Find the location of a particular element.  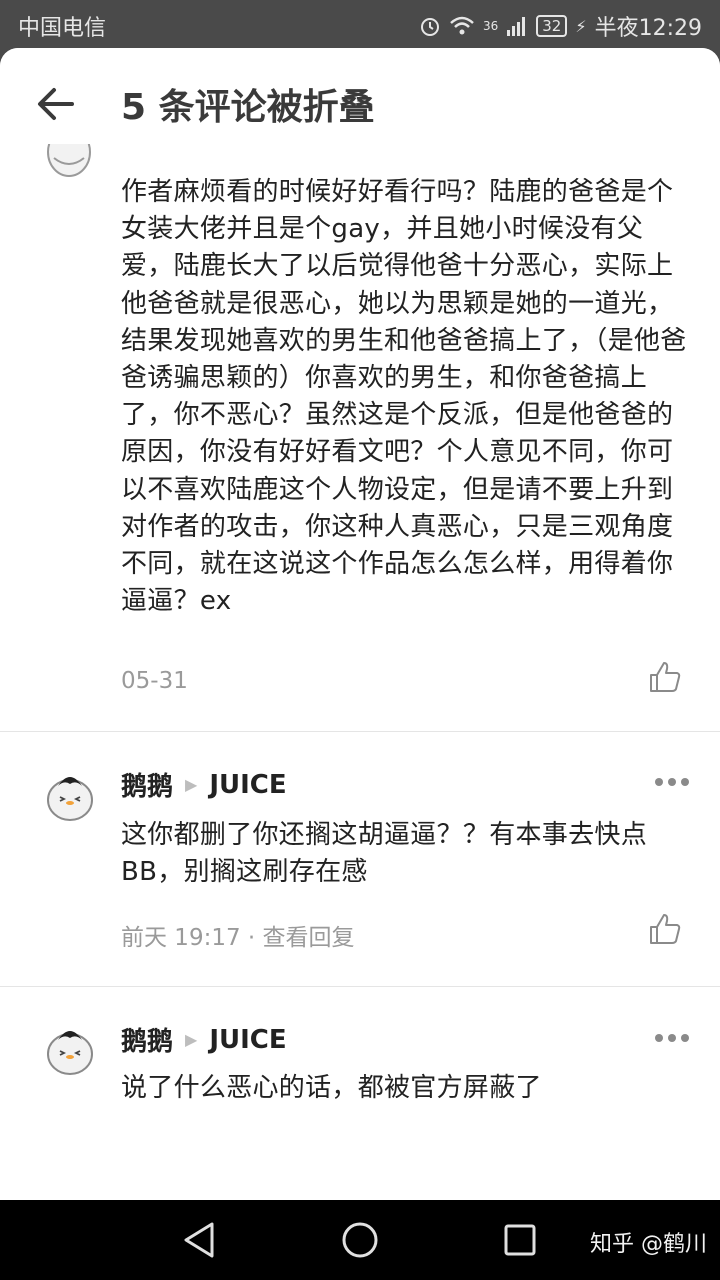

nav-home-icon is located at coordinates (360, 1240).